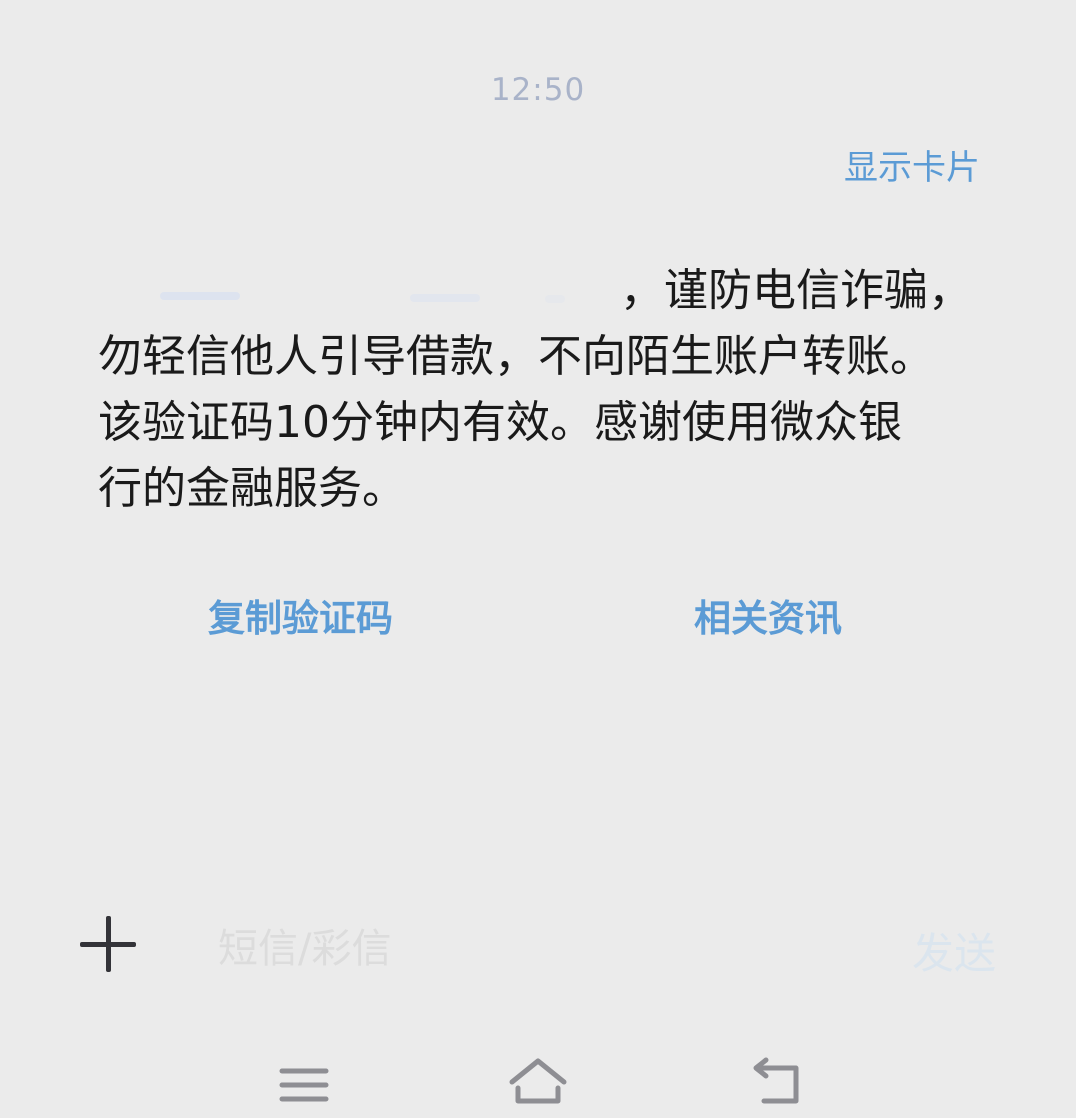 This screenshot has width=1076, height=1118. I want to click on message-input, so click(548, 949).